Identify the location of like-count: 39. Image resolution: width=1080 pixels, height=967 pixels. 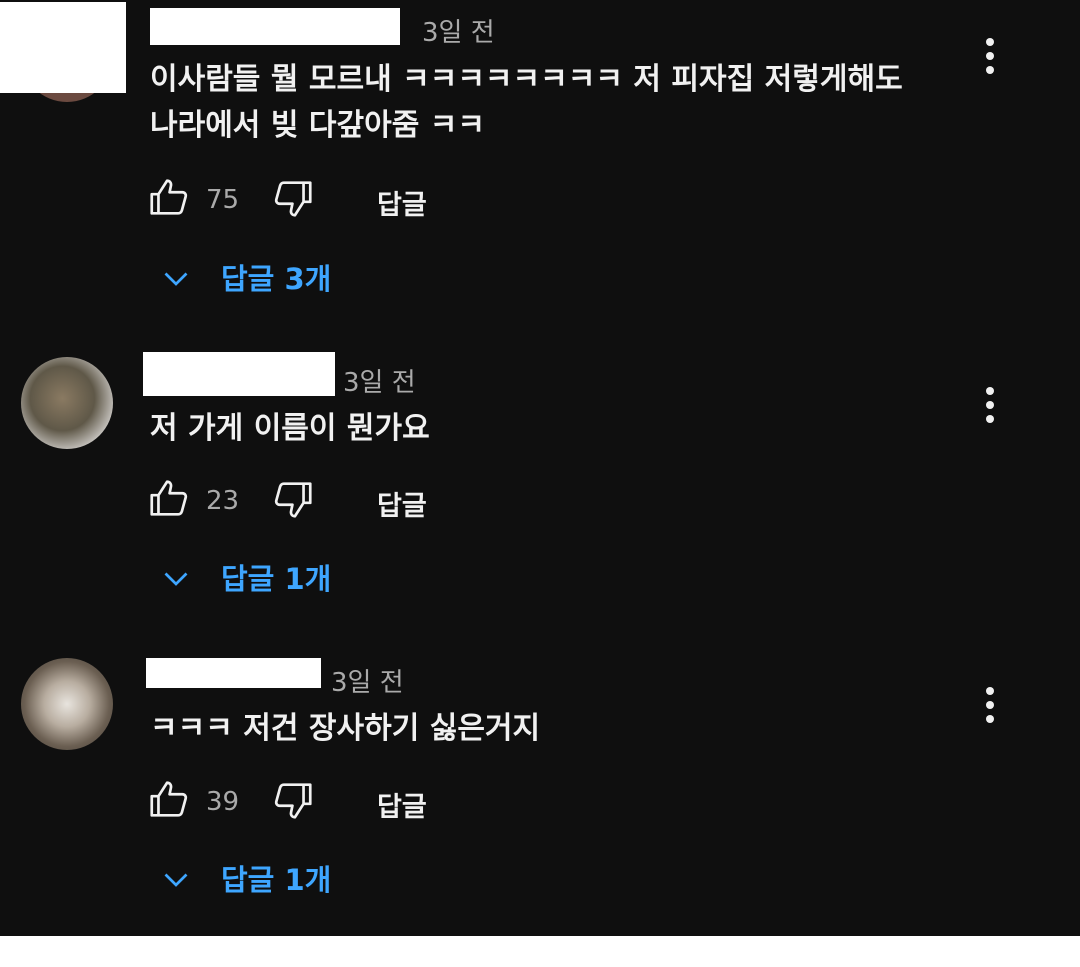
(223, 802).